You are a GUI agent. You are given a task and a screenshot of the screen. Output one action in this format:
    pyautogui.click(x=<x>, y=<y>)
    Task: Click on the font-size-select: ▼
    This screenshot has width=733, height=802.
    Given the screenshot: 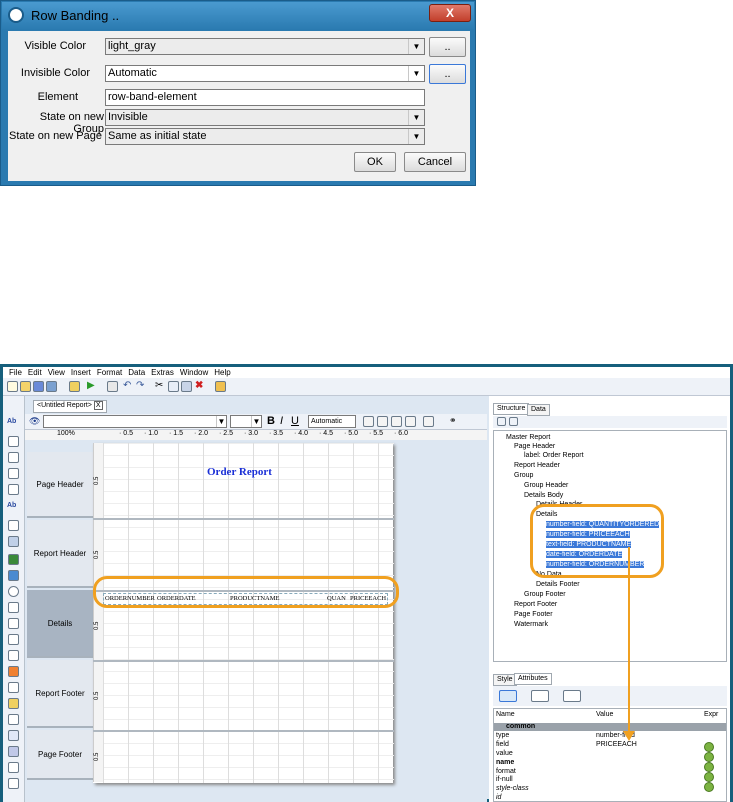 What is the action you would take?
    pyautogui.click(x=246, y=421)
    